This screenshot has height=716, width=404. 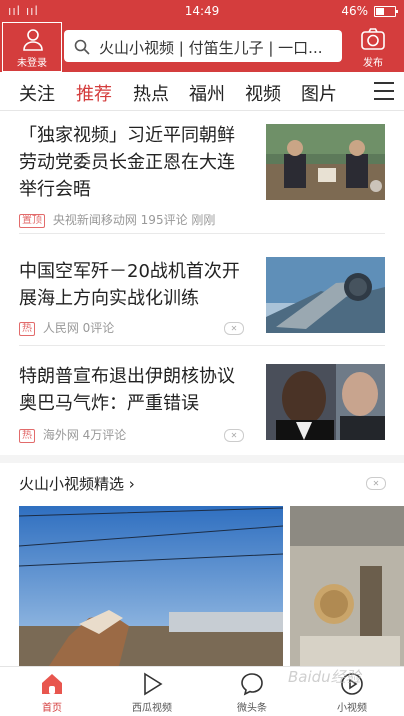 I want to click on news-comments: 0评论, so click(x=98, y=328).